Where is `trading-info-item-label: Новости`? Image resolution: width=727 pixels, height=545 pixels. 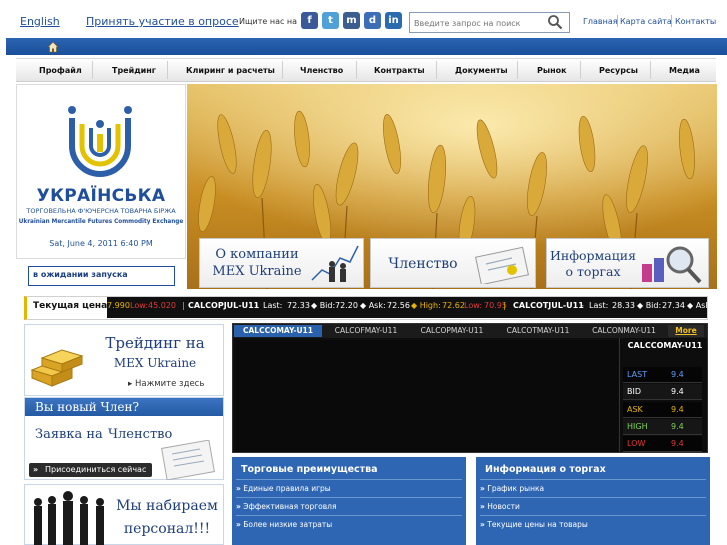
trading-info-item-label: Новости is located at coordinates (503, 506).